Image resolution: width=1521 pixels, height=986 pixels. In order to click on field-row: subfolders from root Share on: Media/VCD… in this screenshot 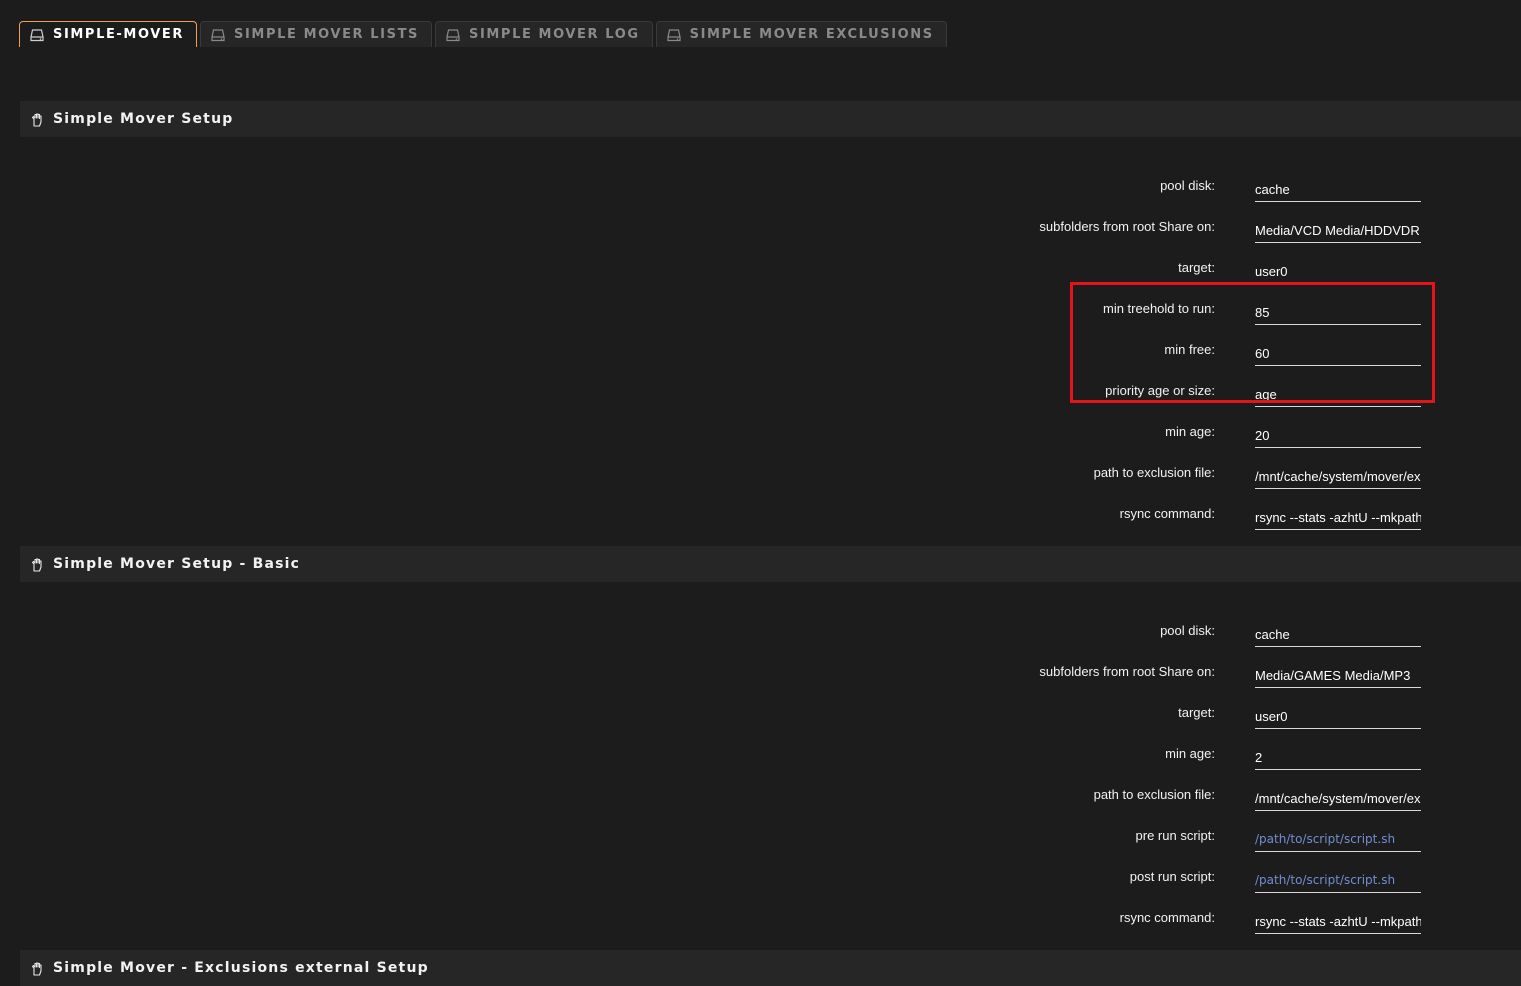, I will do `click(760, 231)`.